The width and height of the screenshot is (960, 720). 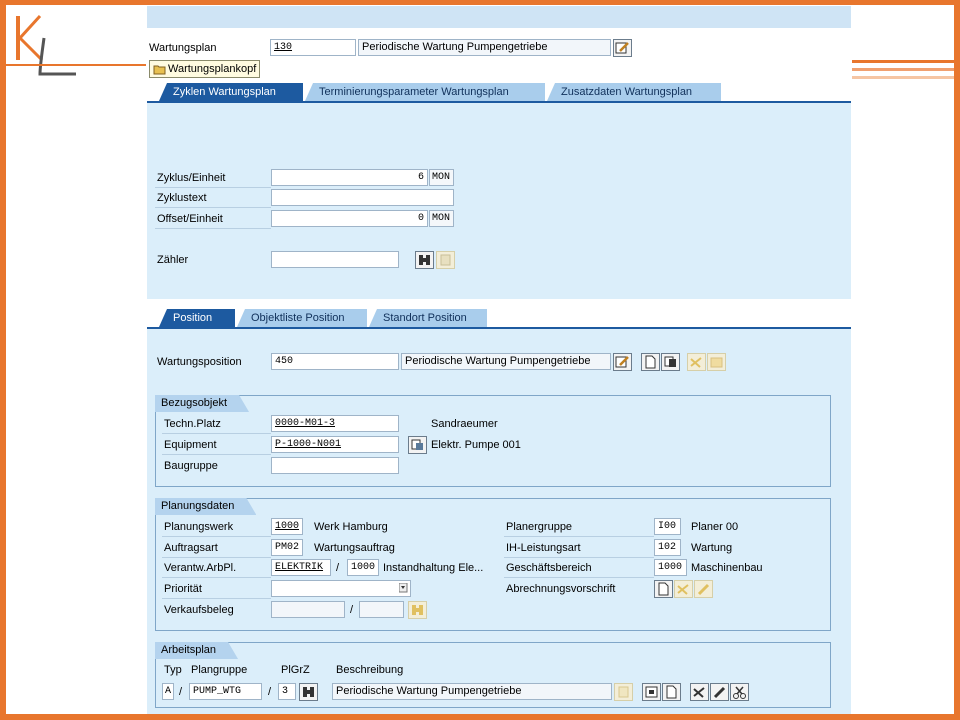 What do you see at coordinates (667, 547) in the screenshot?
I see `ih-leistungsart-field: 102` at bounding box center [667, 547].